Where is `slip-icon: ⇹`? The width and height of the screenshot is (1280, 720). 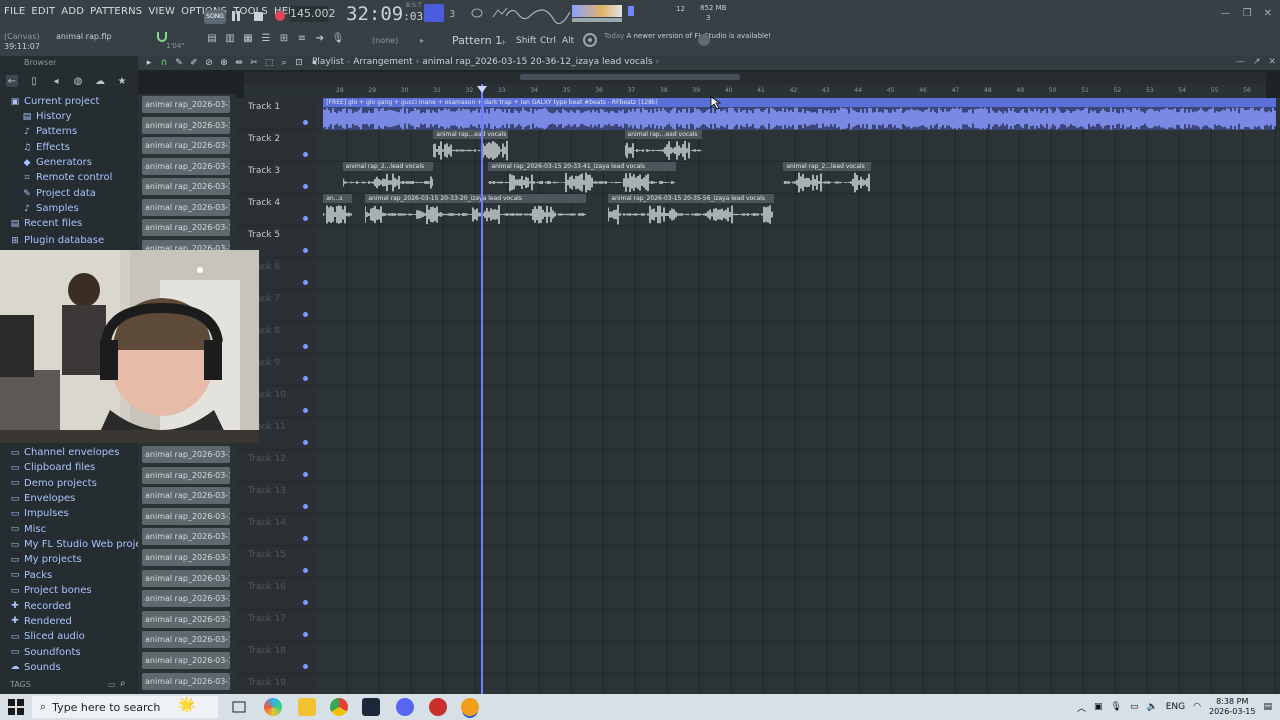
slip-icon: ⇹ is located at coordinates (239, 62).